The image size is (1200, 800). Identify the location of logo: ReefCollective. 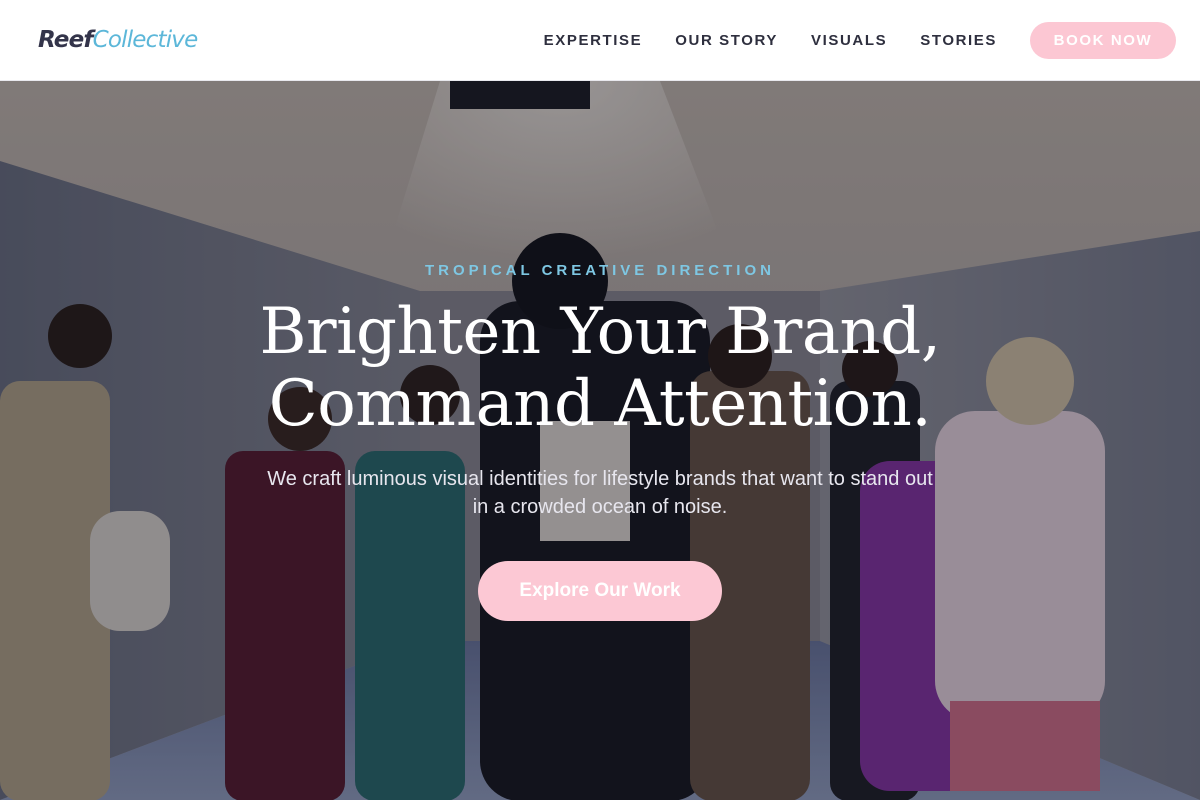
(118, 40).